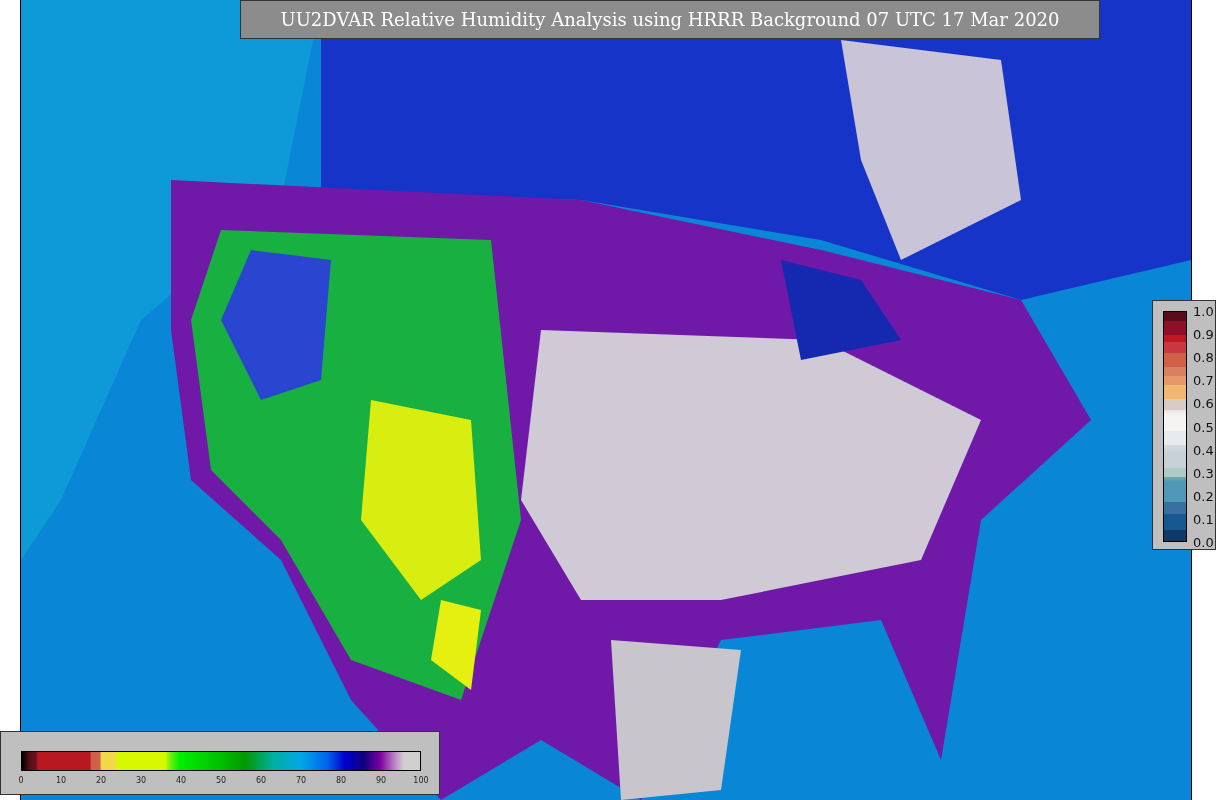  Describe the element at coordinates (1203, 403) in the screenshot. I see `tick-label: 0.6` at that location.